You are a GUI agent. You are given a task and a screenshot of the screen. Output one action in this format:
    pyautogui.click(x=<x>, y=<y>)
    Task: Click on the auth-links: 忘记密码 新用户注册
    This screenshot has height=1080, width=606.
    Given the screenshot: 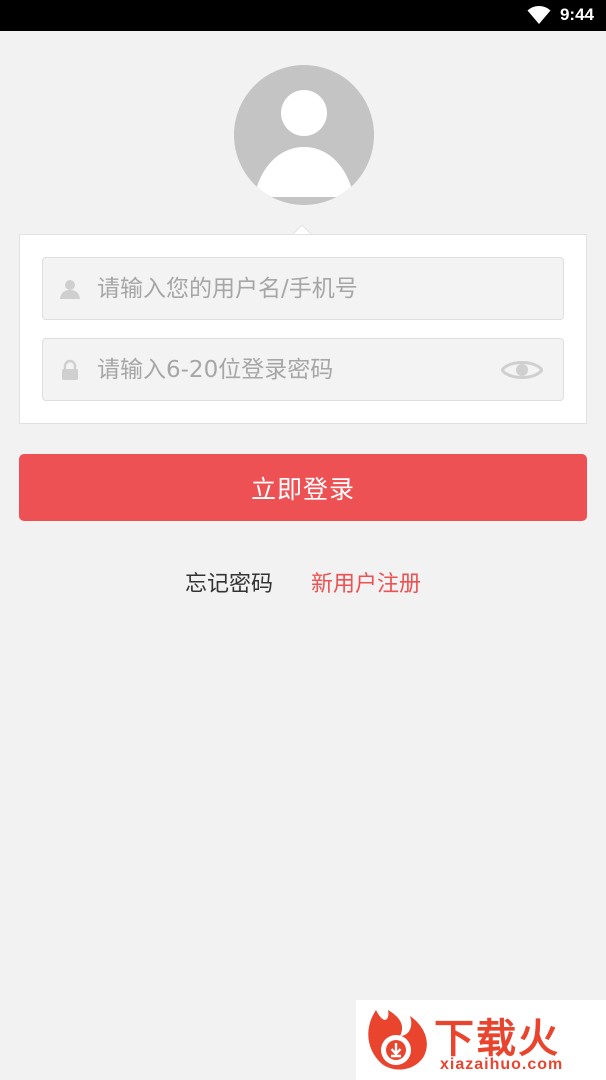 What is the action you would take?
    pyautogui.click(x=303, y=586)
    